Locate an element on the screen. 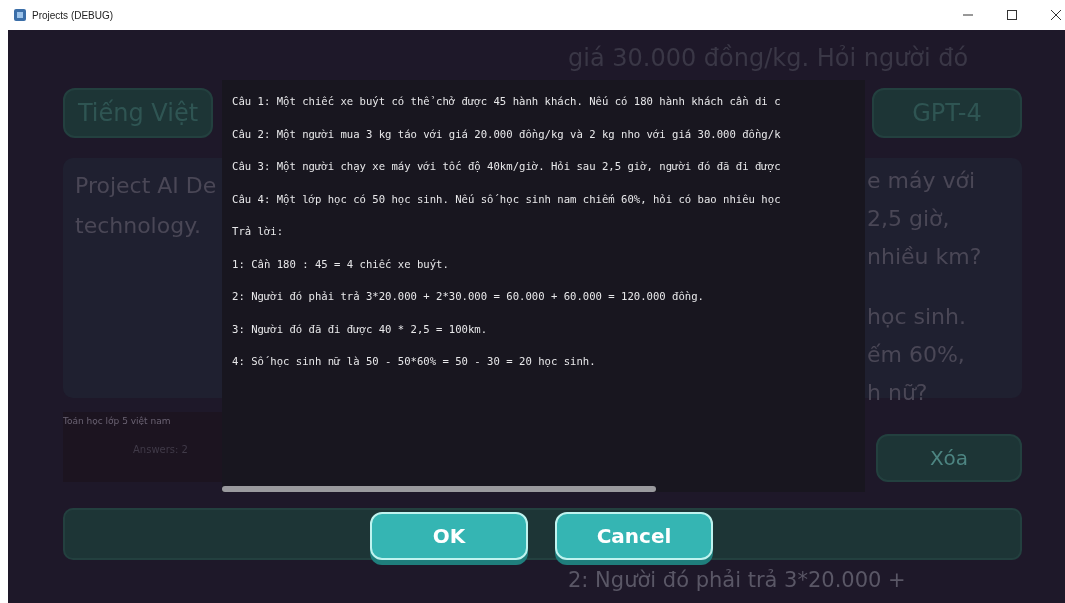 Image resolution: width=1065 pixels, height=603 pixels. answer-text: 2: Người đó phải trả 3*20.000 + is located at coordinates (737, 580).